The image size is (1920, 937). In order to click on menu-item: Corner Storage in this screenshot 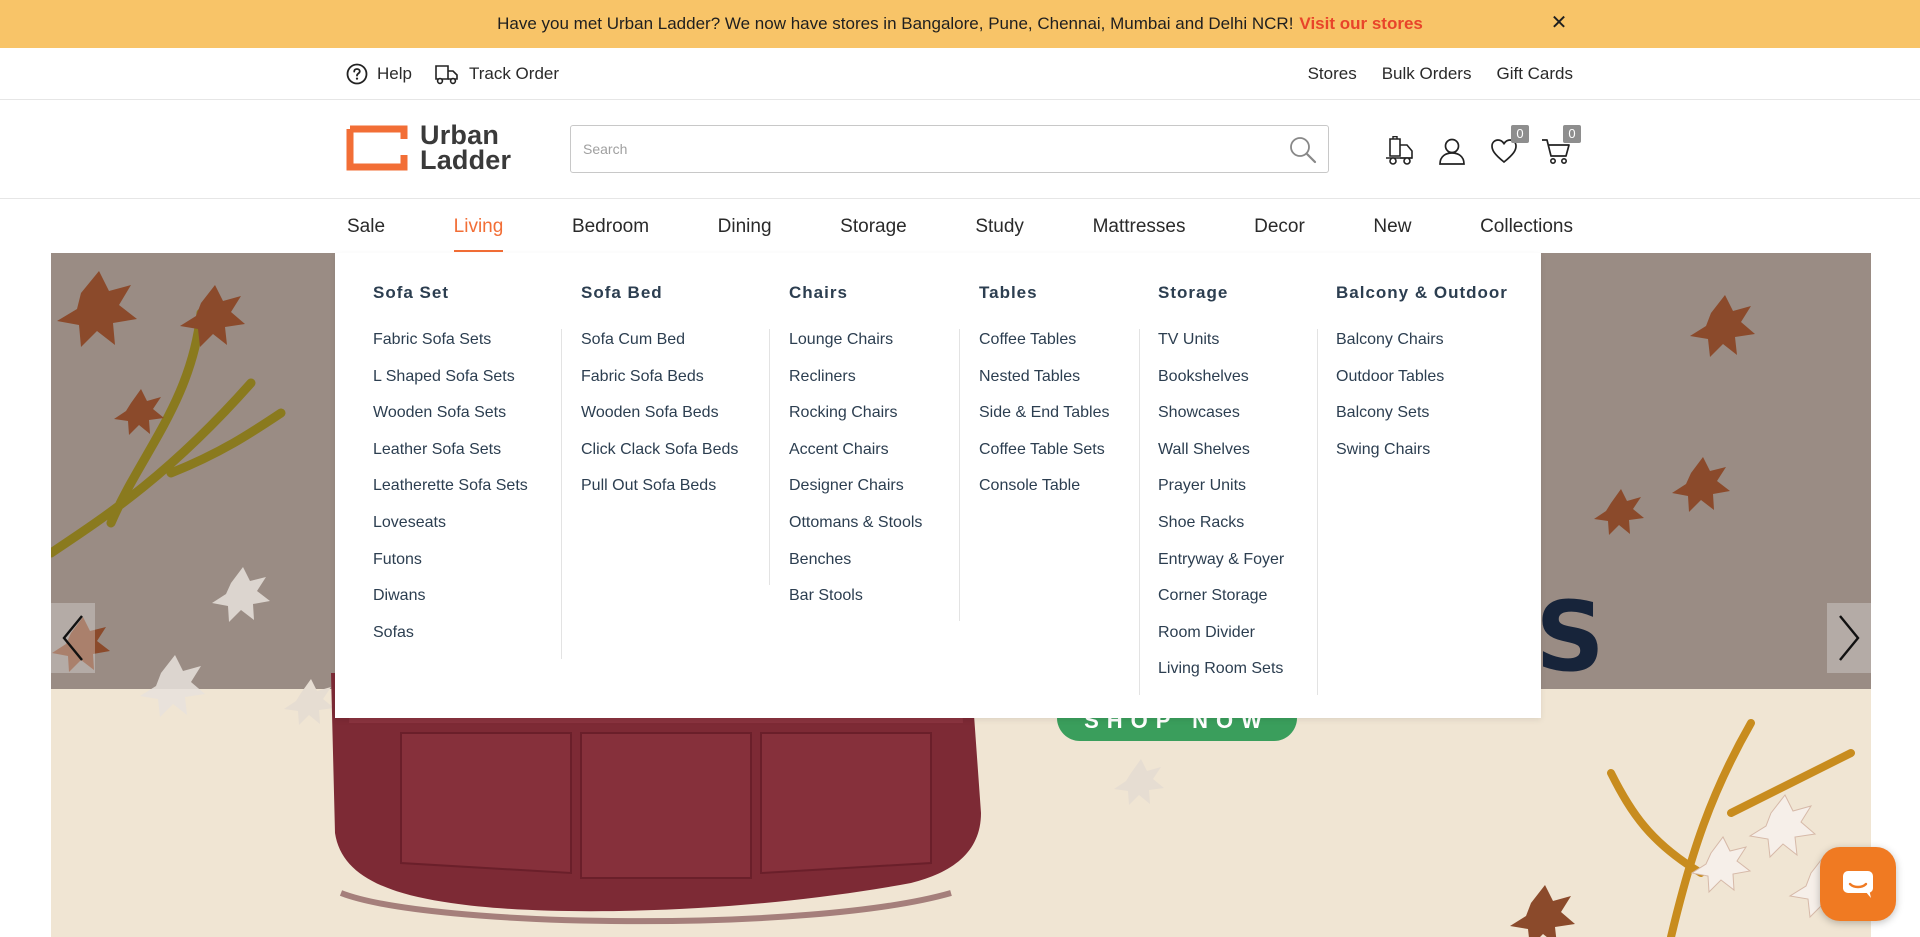, I will do `click(1221, 603)`.